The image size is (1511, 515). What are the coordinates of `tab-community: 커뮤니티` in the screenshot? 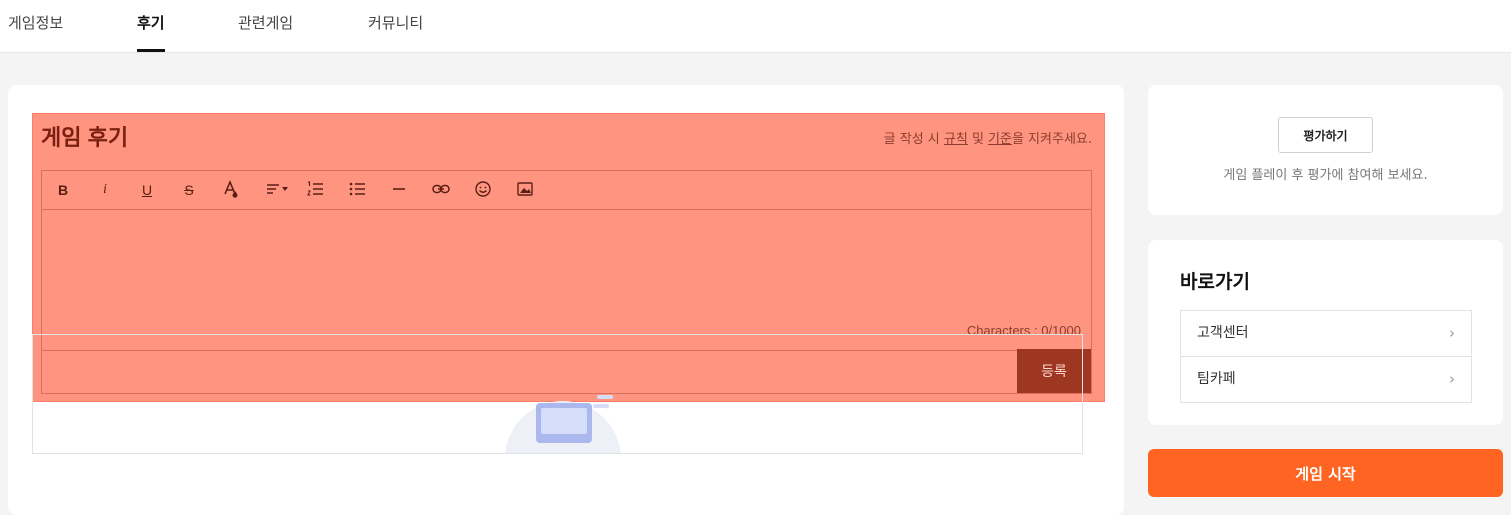 It's located at (395, 26).